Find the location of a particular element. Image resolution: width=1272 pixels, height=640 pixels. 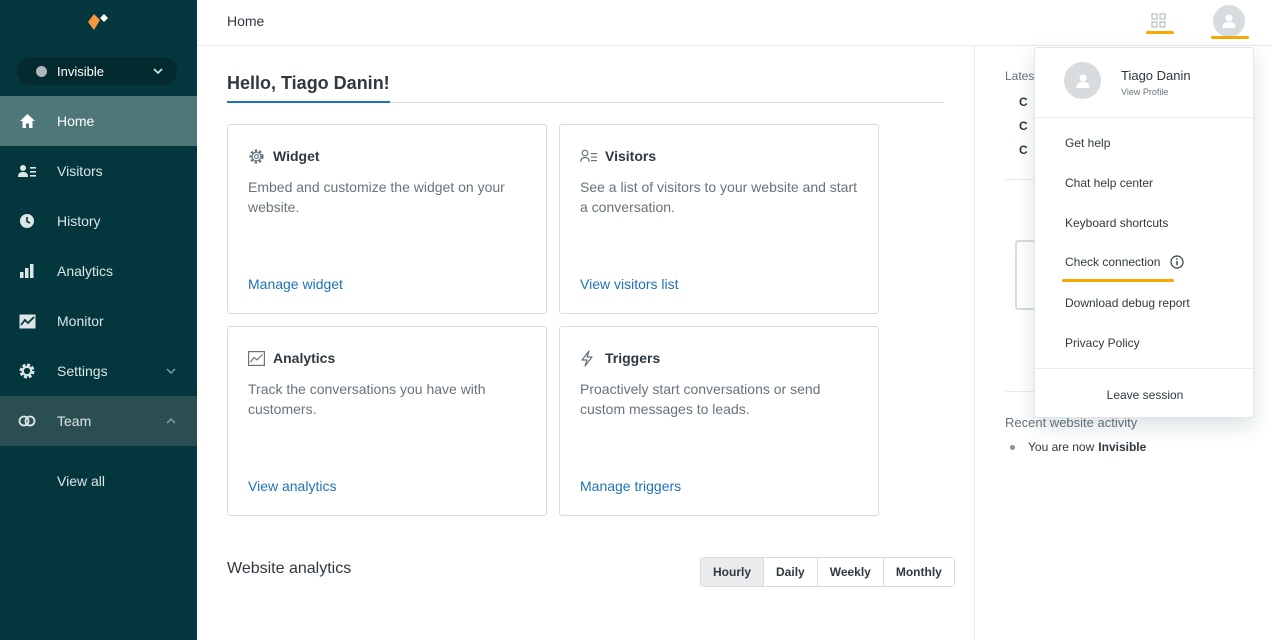

user-avatar-button is located at coordinates (1229, 21).